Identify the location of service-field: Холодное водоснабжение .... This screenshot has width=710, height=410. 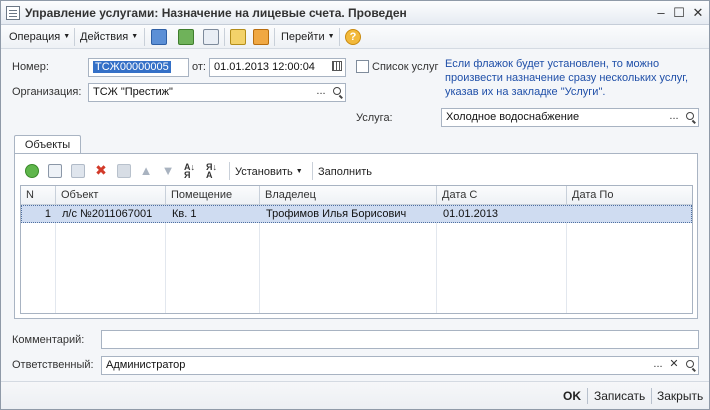
(570, 117).